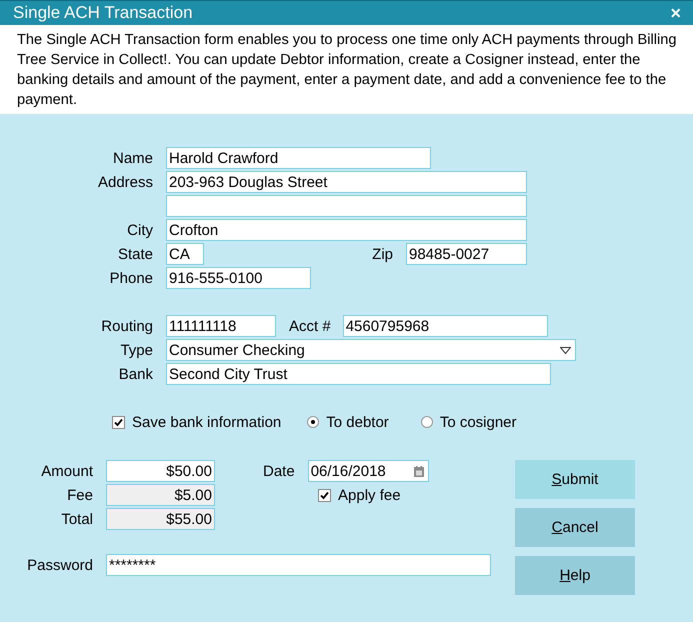 The image size is (693, 622). Describe the element at coordinates (135, 374) in the screenshot. I see `field-label: Bank` at that location.